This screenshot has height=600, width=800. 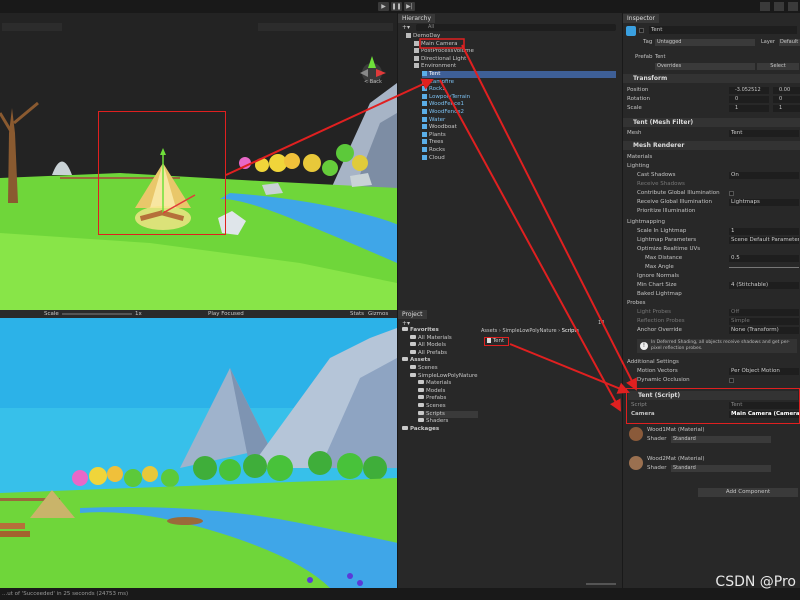 I want to click on scale-x-field: 1, so click(x=749, y=108).